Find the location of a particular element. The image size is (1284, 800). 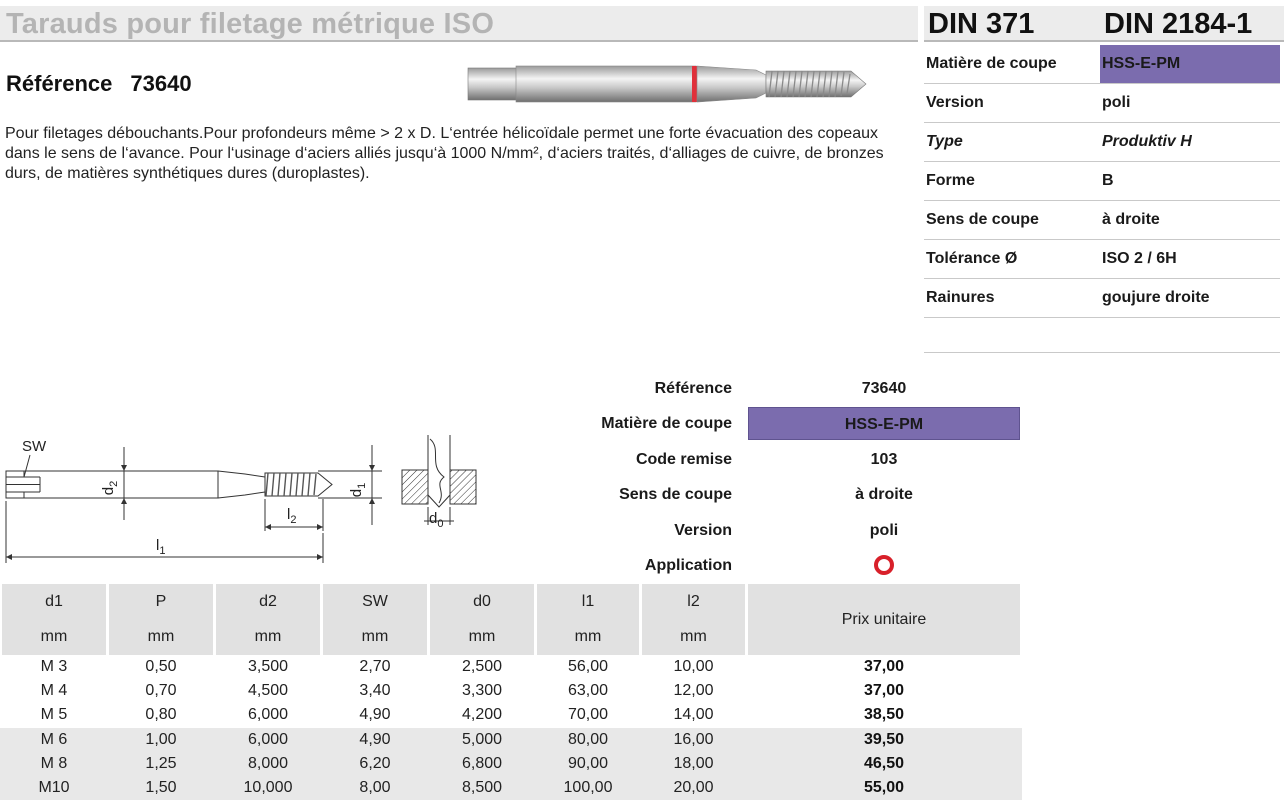

summary-row: Matière de coupe HSS-E-PM is located at coordinates (725, 423).